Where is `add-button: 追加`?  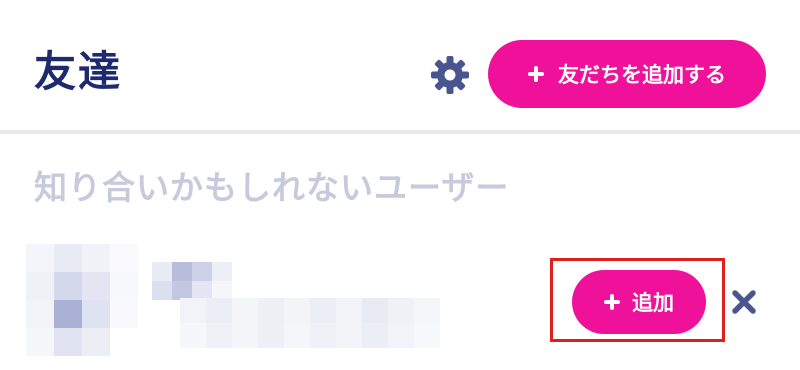 add-button: 追加 is located at coordinates (639, 302).